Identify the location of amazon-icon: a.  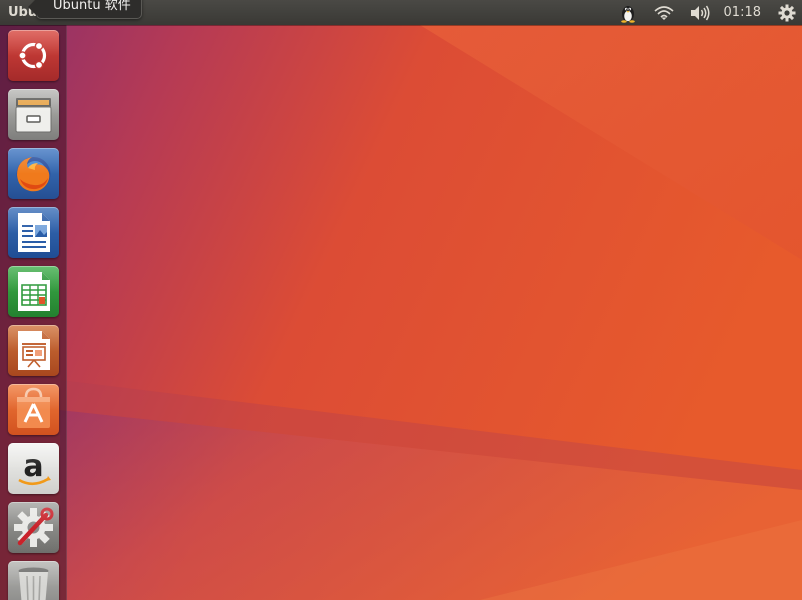
(34, 467).